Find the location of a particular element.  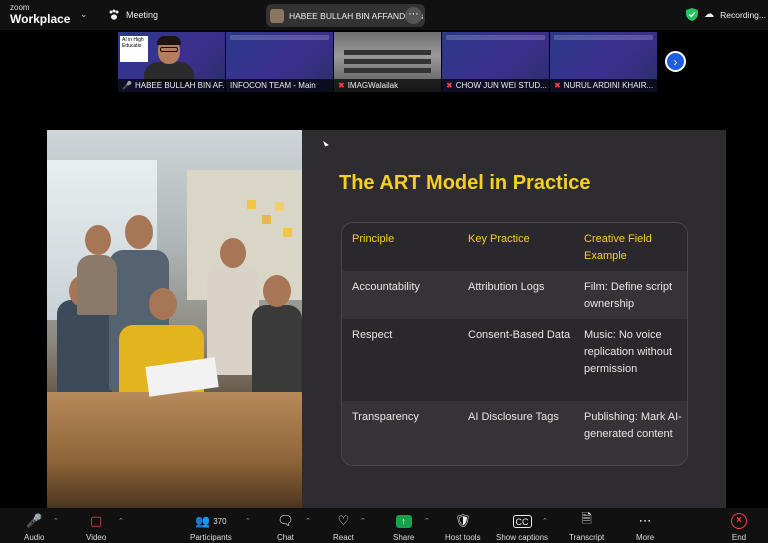

participant-name: INFOCON TEAM - Main is located at coordinates (273, 85).